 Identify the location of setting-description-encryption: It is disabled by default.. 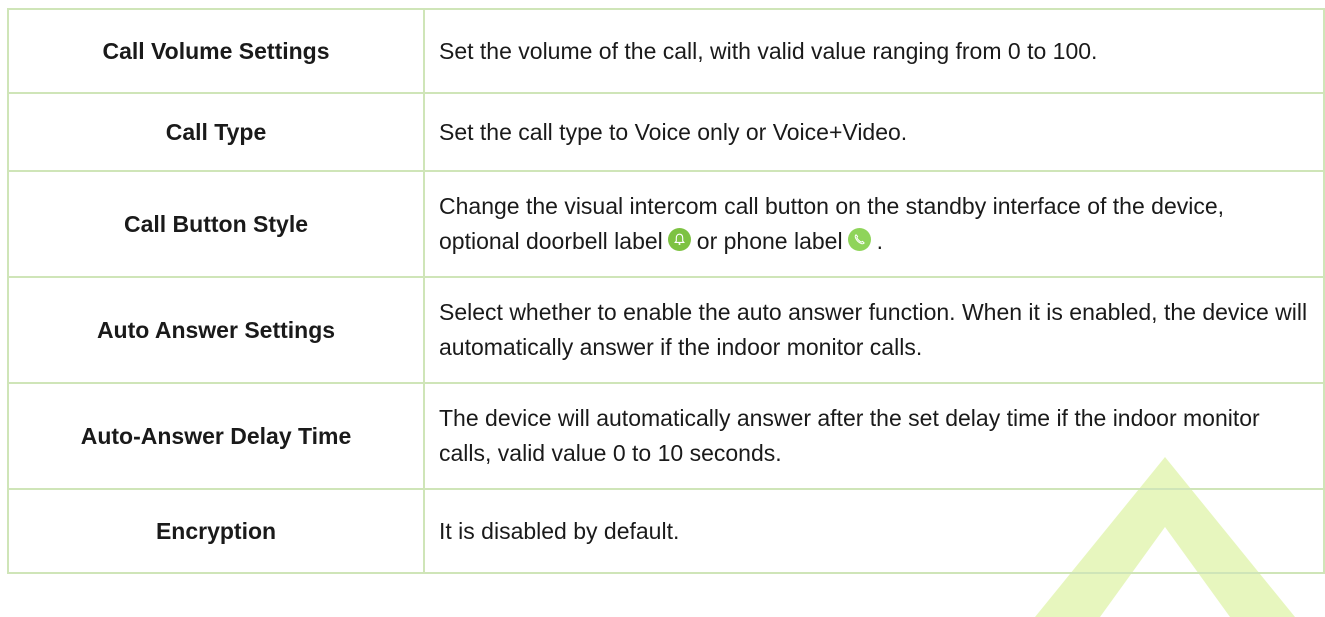
(874, 531).